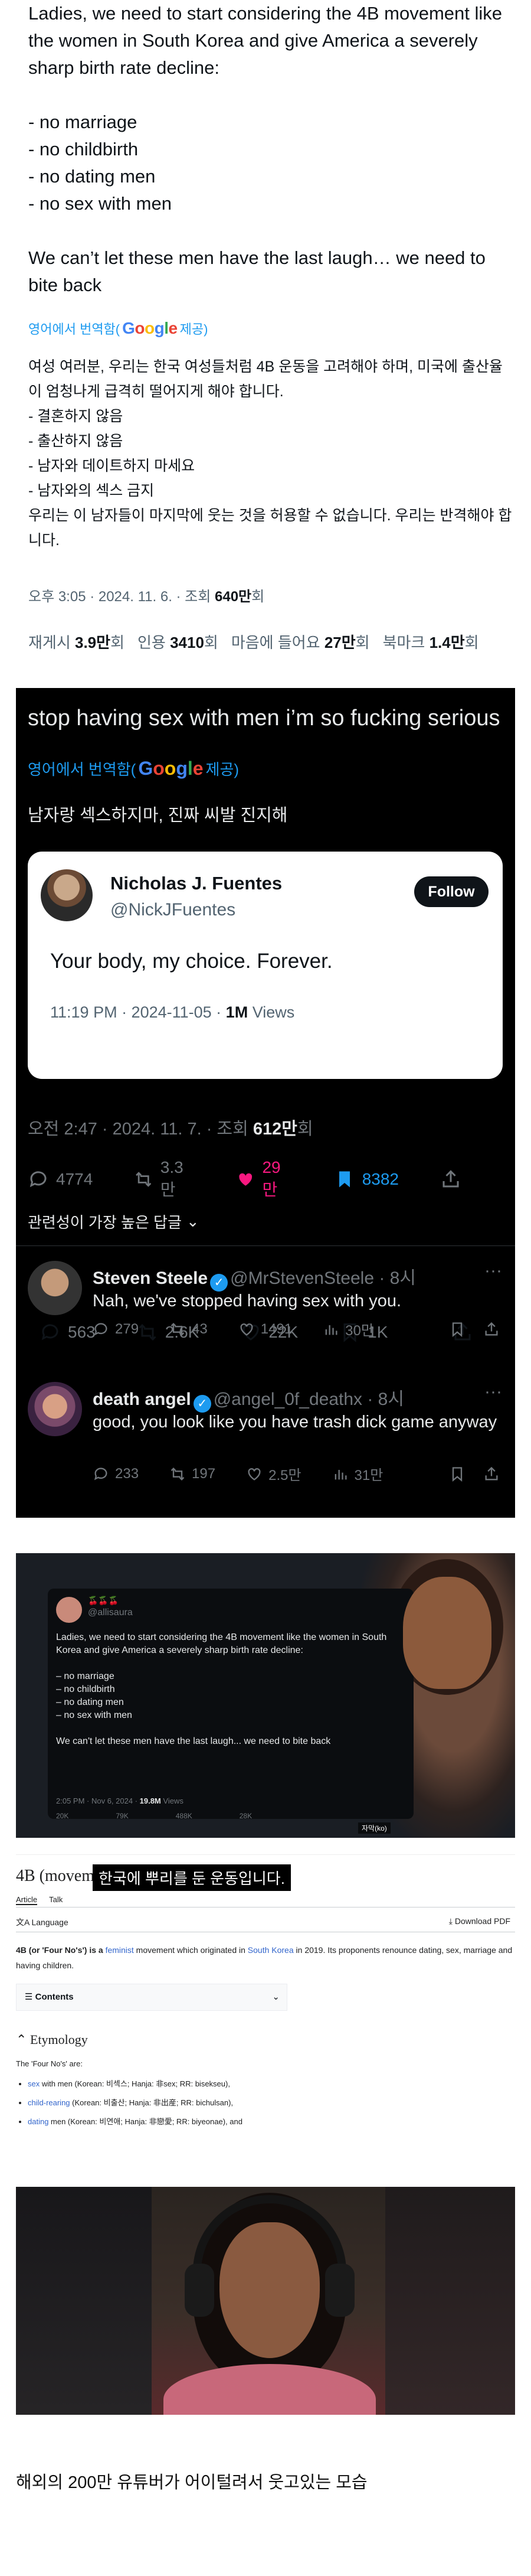 This screenshot has height=2576, width=531. I want to click on download-pdf-button: ⤓ Download PDF, so click(479, 1921).